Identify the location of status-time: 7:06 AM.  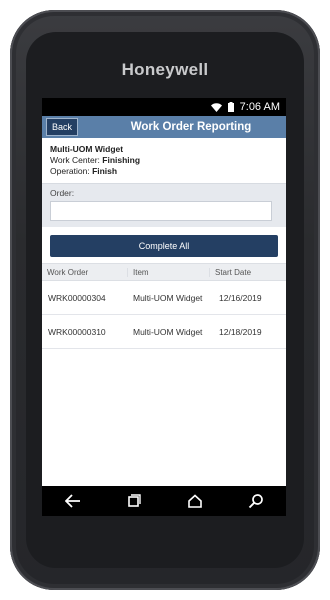
(259, 107).